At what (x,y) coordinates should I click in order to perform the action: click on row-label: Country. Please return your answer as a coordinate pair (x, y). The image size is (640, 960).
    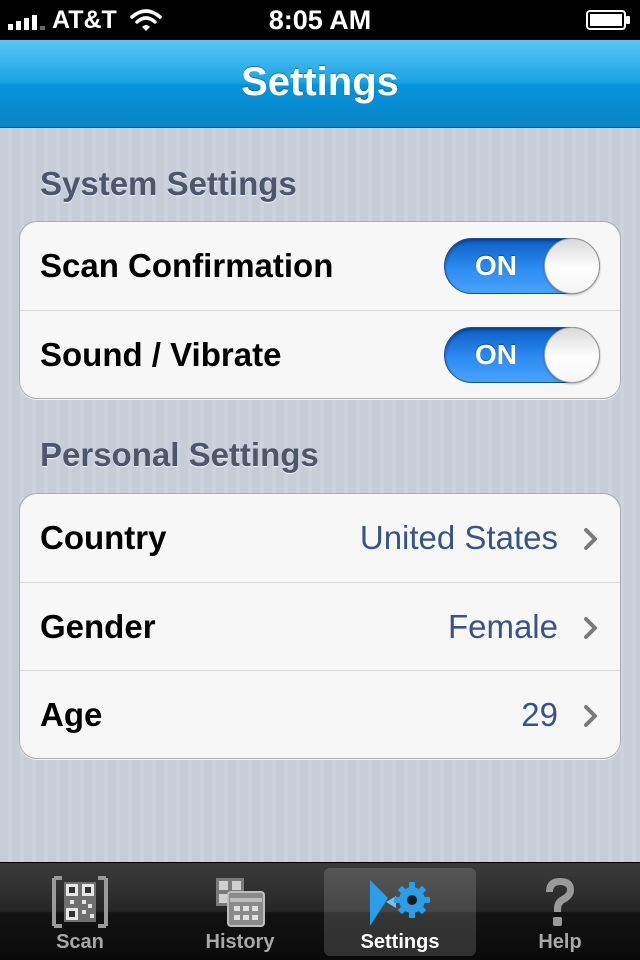
    Looking at the image, I should click on (103, 537).